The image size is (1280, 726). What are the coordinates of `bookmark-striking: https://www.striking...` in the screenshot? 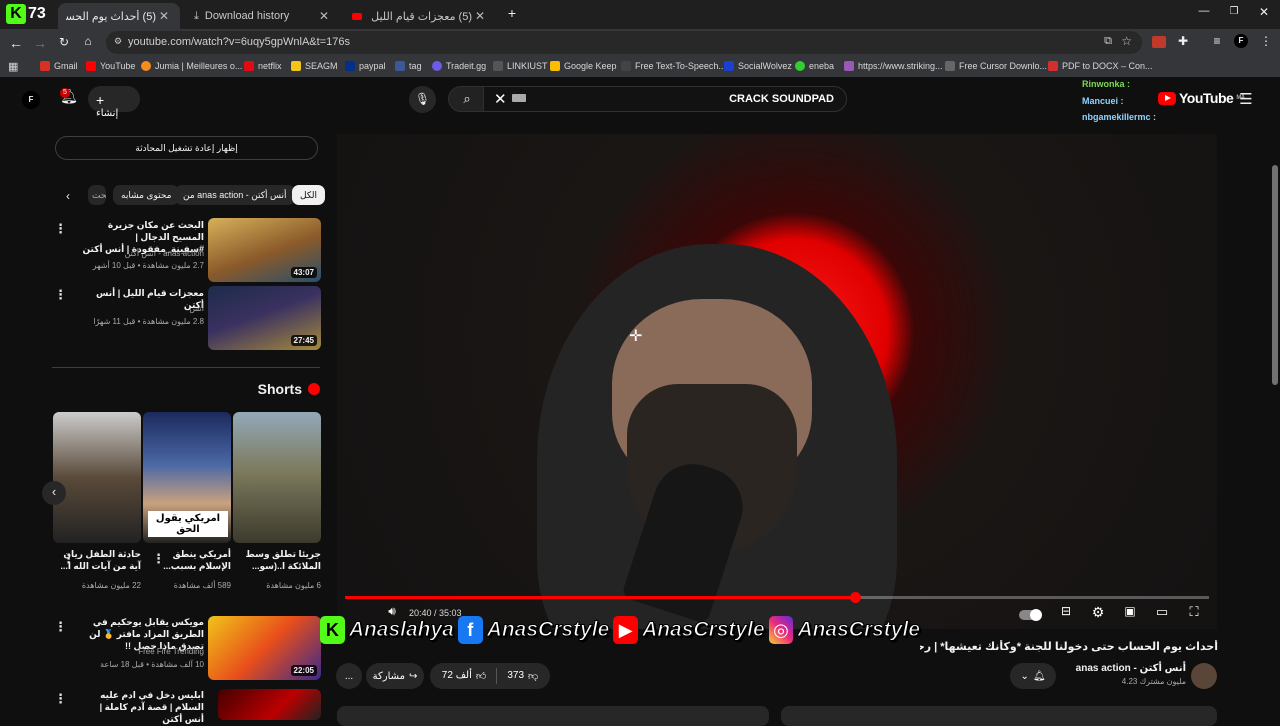 It's located at (893, 66).